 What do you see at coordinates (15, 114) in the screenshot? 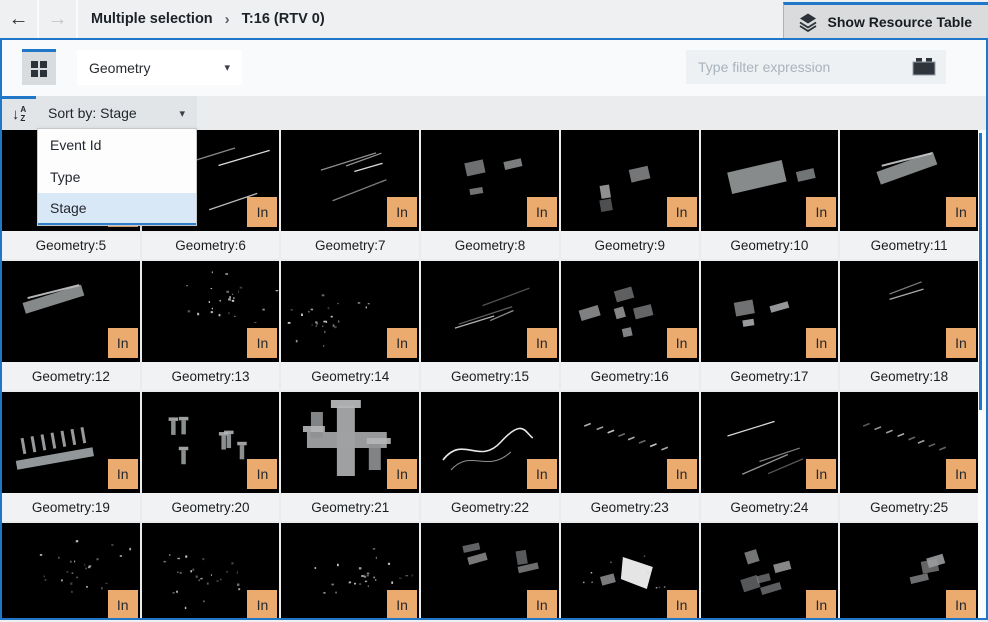
I see `sort-az-icon: ↓` at bounding box center [15, 114].